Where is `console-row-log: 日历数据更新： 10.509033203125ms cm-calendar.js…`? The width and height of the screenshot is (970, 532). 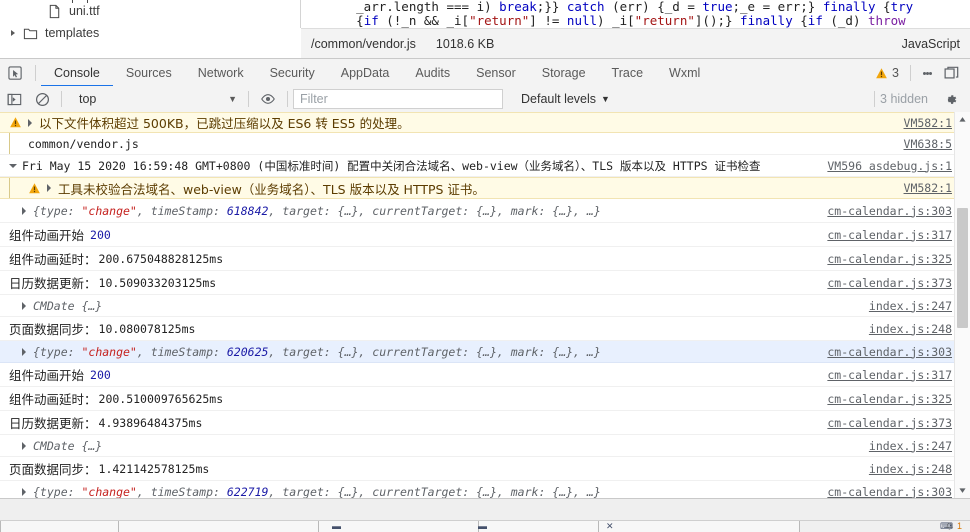 console-row-log: 日历数据更新： 10.509033203125ms cm-calendar.js… is located at coordinates (485, 283).